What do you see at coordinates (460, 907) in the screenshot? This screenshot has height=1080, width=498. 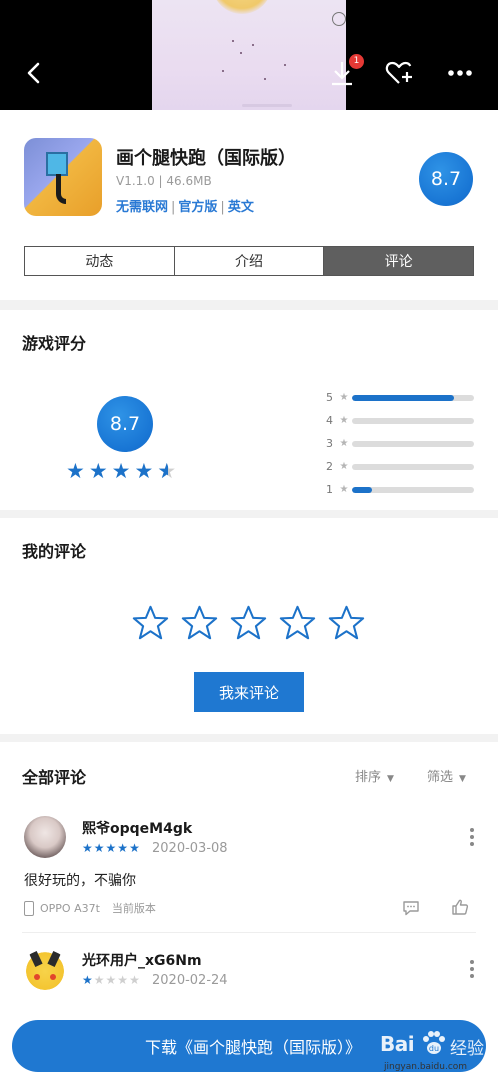 I see `thumbs-up-icon` at bounding box center [460, 907].